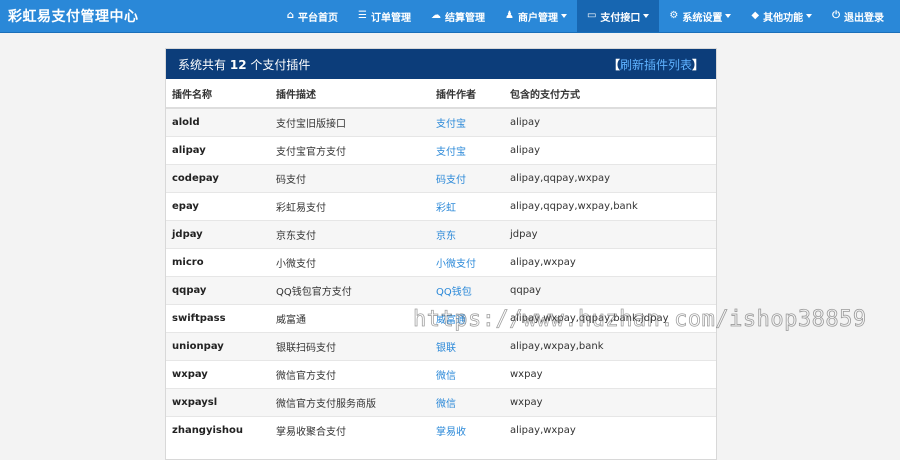  What do you see at coordinates (836, 15) in the screenshot?
I see `nav-icon: ⏻` at bounding box center [836, 15].